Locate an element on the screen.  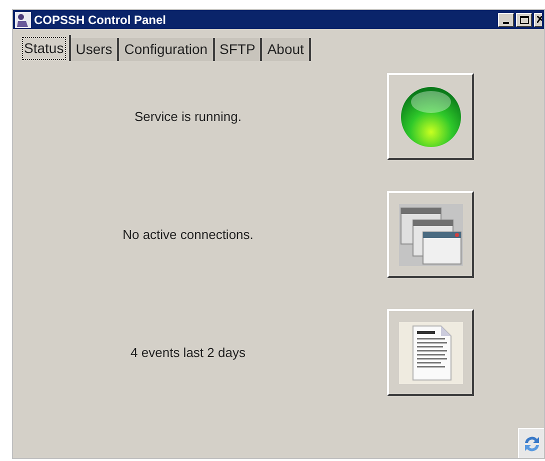
window-title: COPSSH Control Panel is located at coordinates (101, 20).